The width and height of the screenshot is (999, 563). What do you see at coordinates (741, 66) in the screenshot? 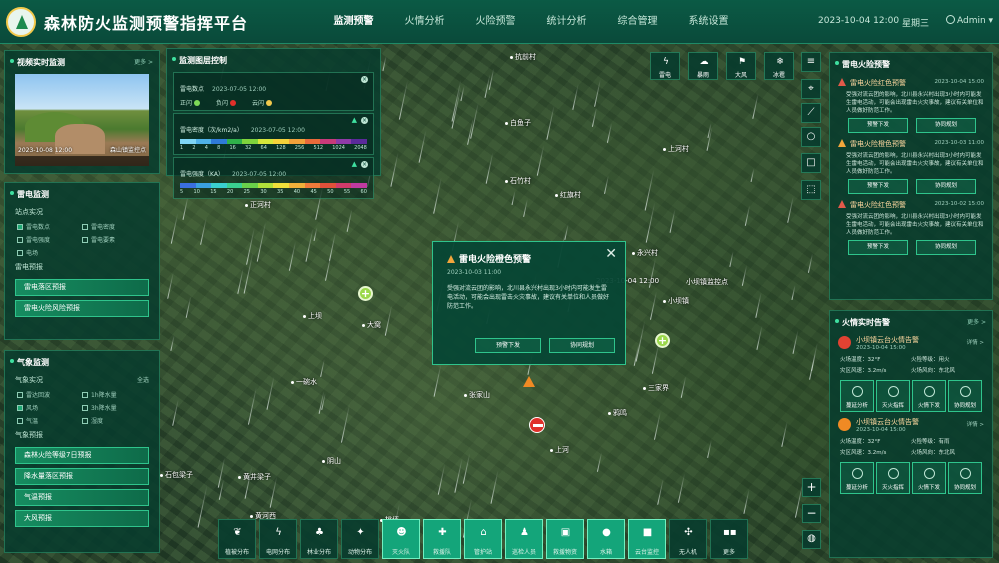
I see `tool-gale: ⚑ 大风` at bounding box center [741, 66].